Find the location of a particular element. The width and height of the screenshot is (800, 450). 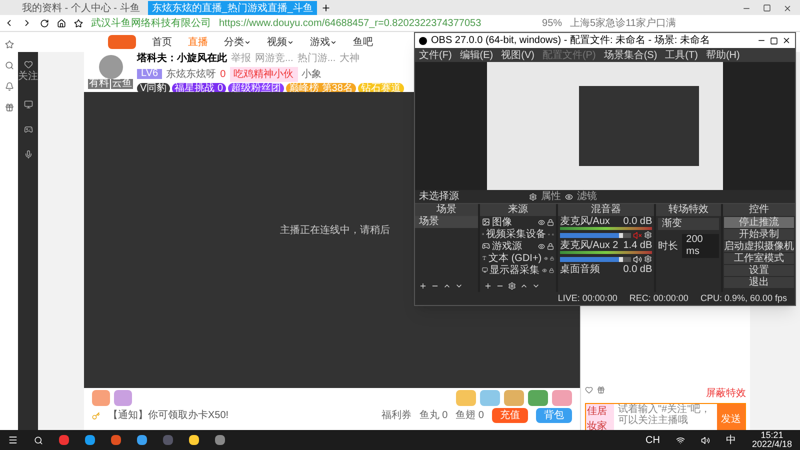

fish-ball-count: 鱼丸 0 is located at coordinates (433, 415).